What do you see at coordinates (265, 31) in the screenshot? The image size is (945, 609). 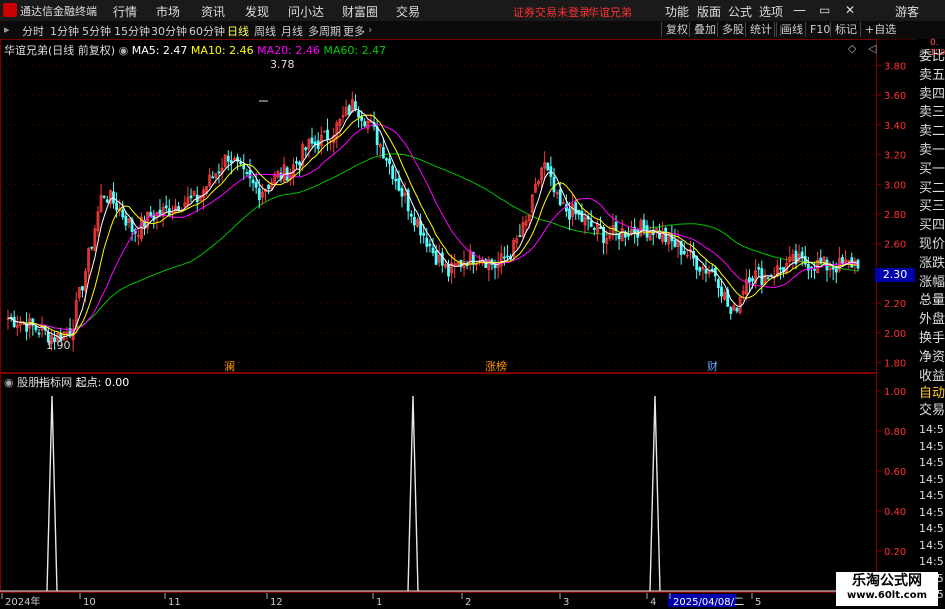 I see `period-weekly: 周线` at bounding box center [265, 31].